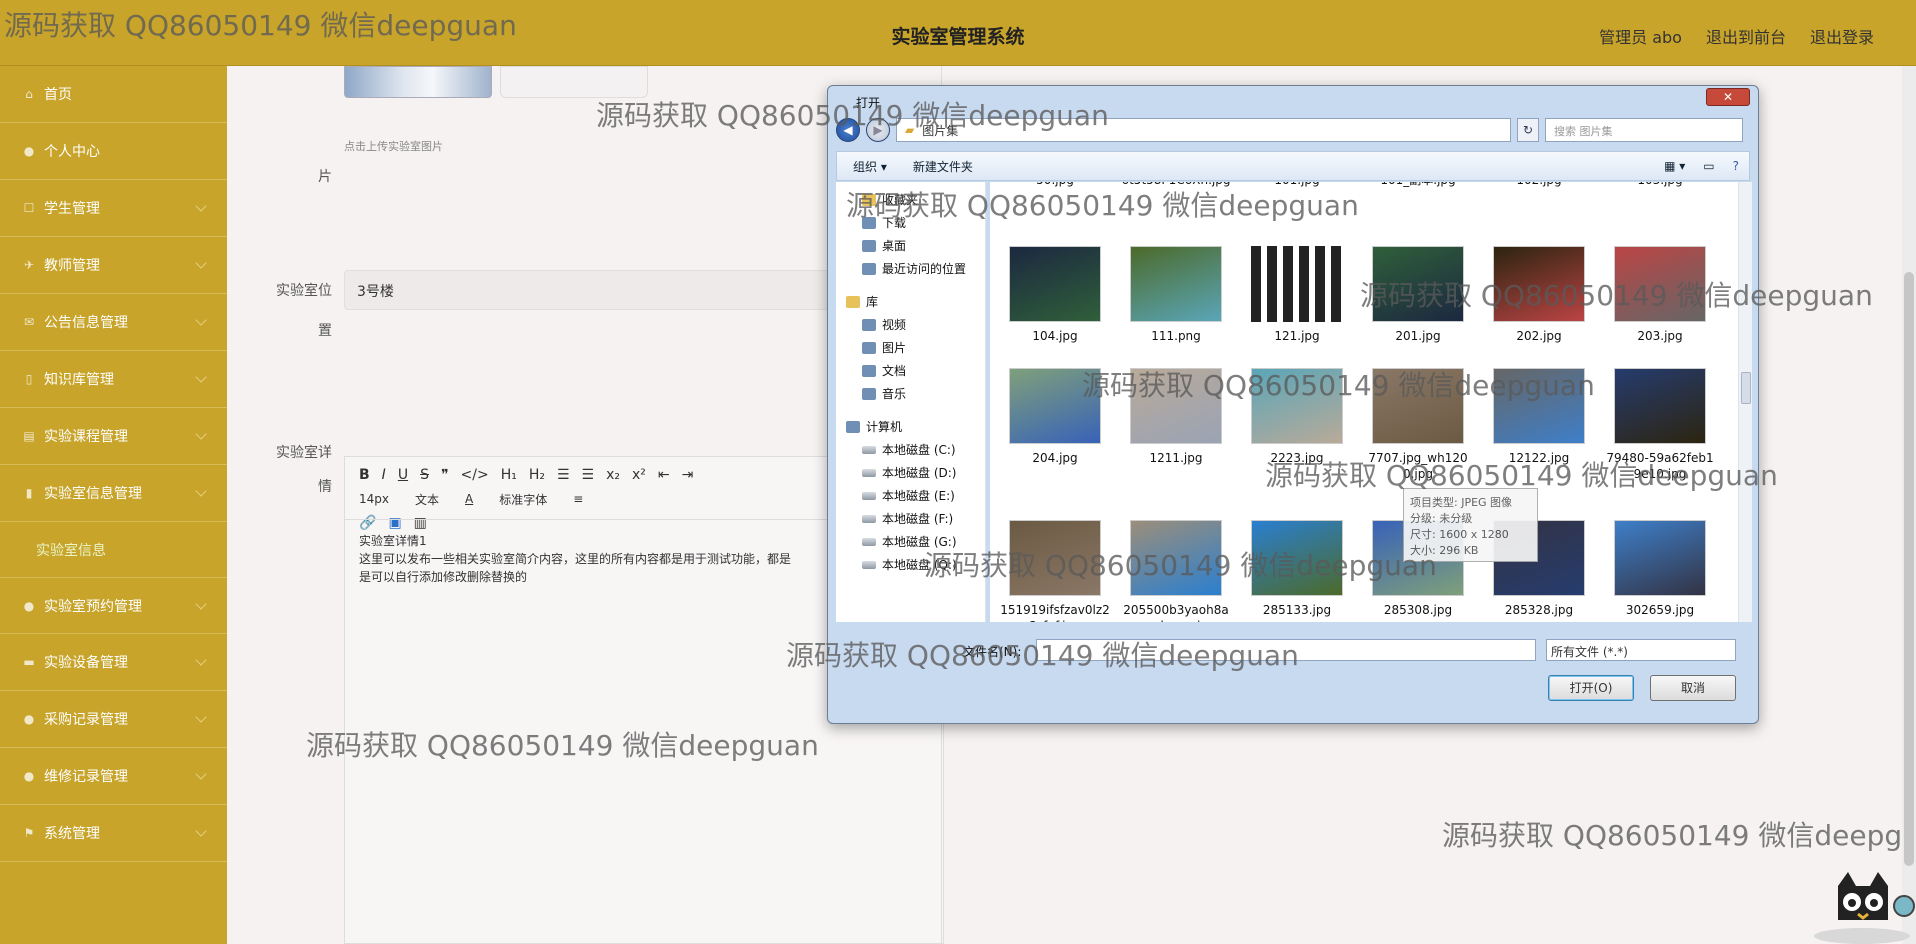 This screenshot has width=1916, height=944. I want to click on sidebar-item-students: ☐ 学生管理, so click(113, 208).